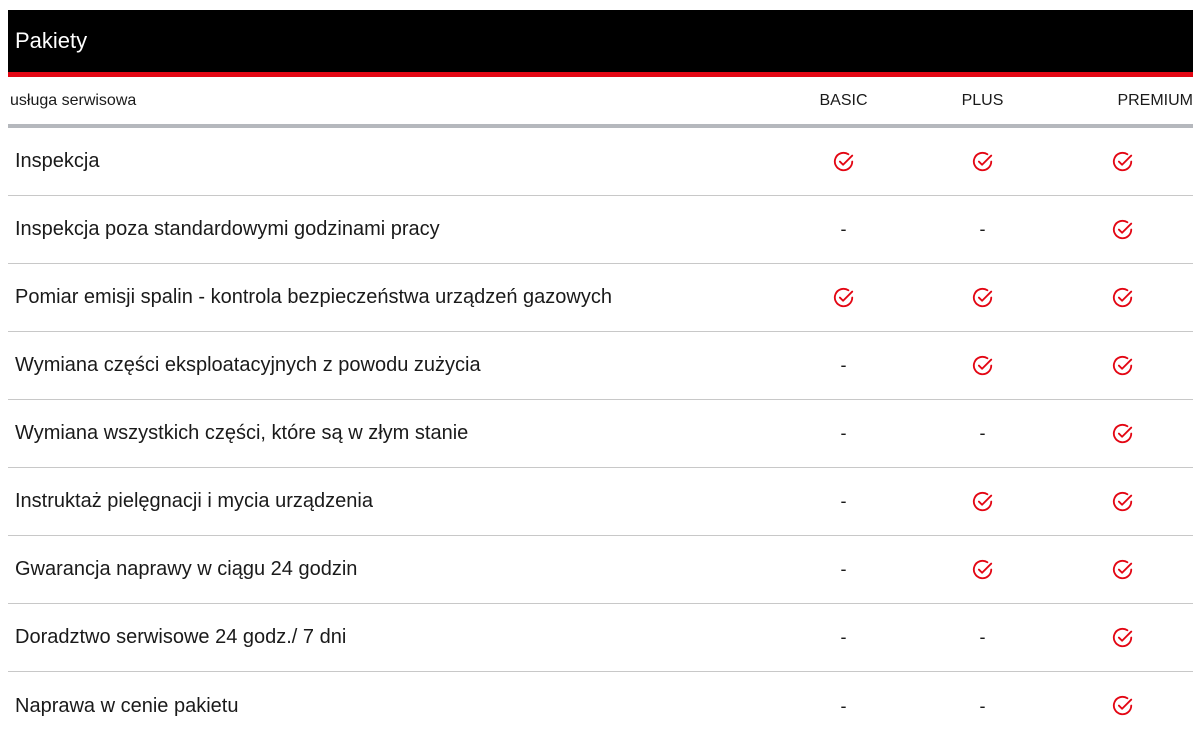  Describe the element at coordinates (600, 41) in the screenshot. I see `table-title-bar: Pakiety` at that location.